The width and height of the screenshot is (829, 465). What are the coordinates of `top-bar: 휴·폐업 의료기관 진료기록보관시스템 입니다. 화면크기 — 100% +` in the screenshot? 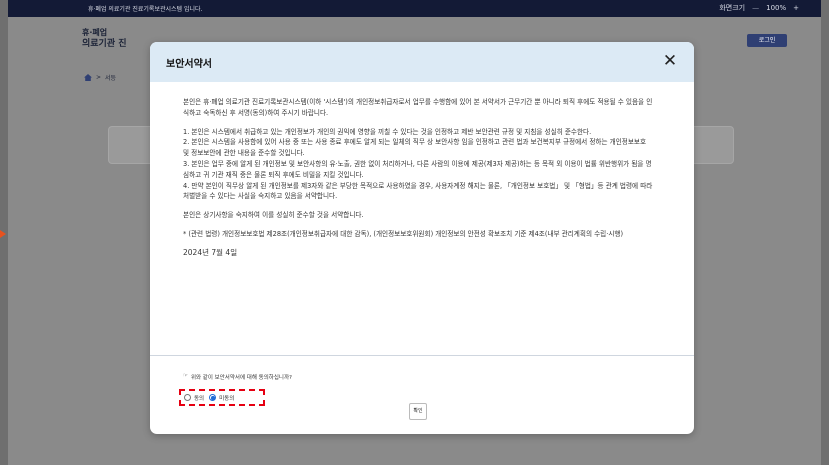 It's located at (414, 8).